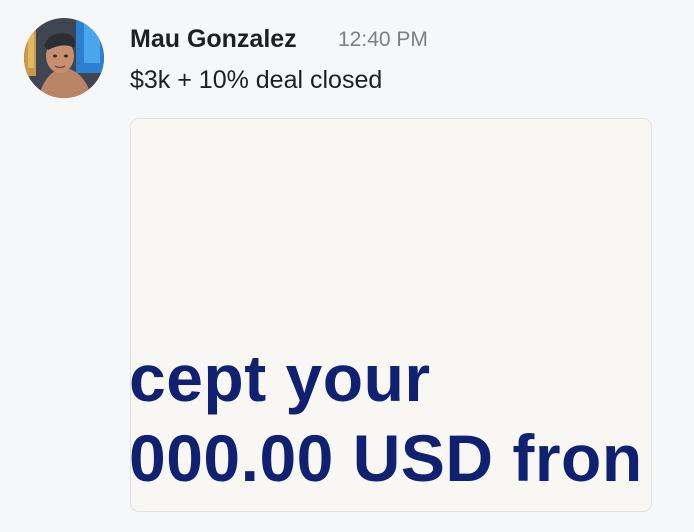 The image size is (694, 532). What do you see at coordinates (386, 458) in the screenshot?
I see `attachment-text-line-2: 000.00 USD fron` at bounding box center [386, 458].